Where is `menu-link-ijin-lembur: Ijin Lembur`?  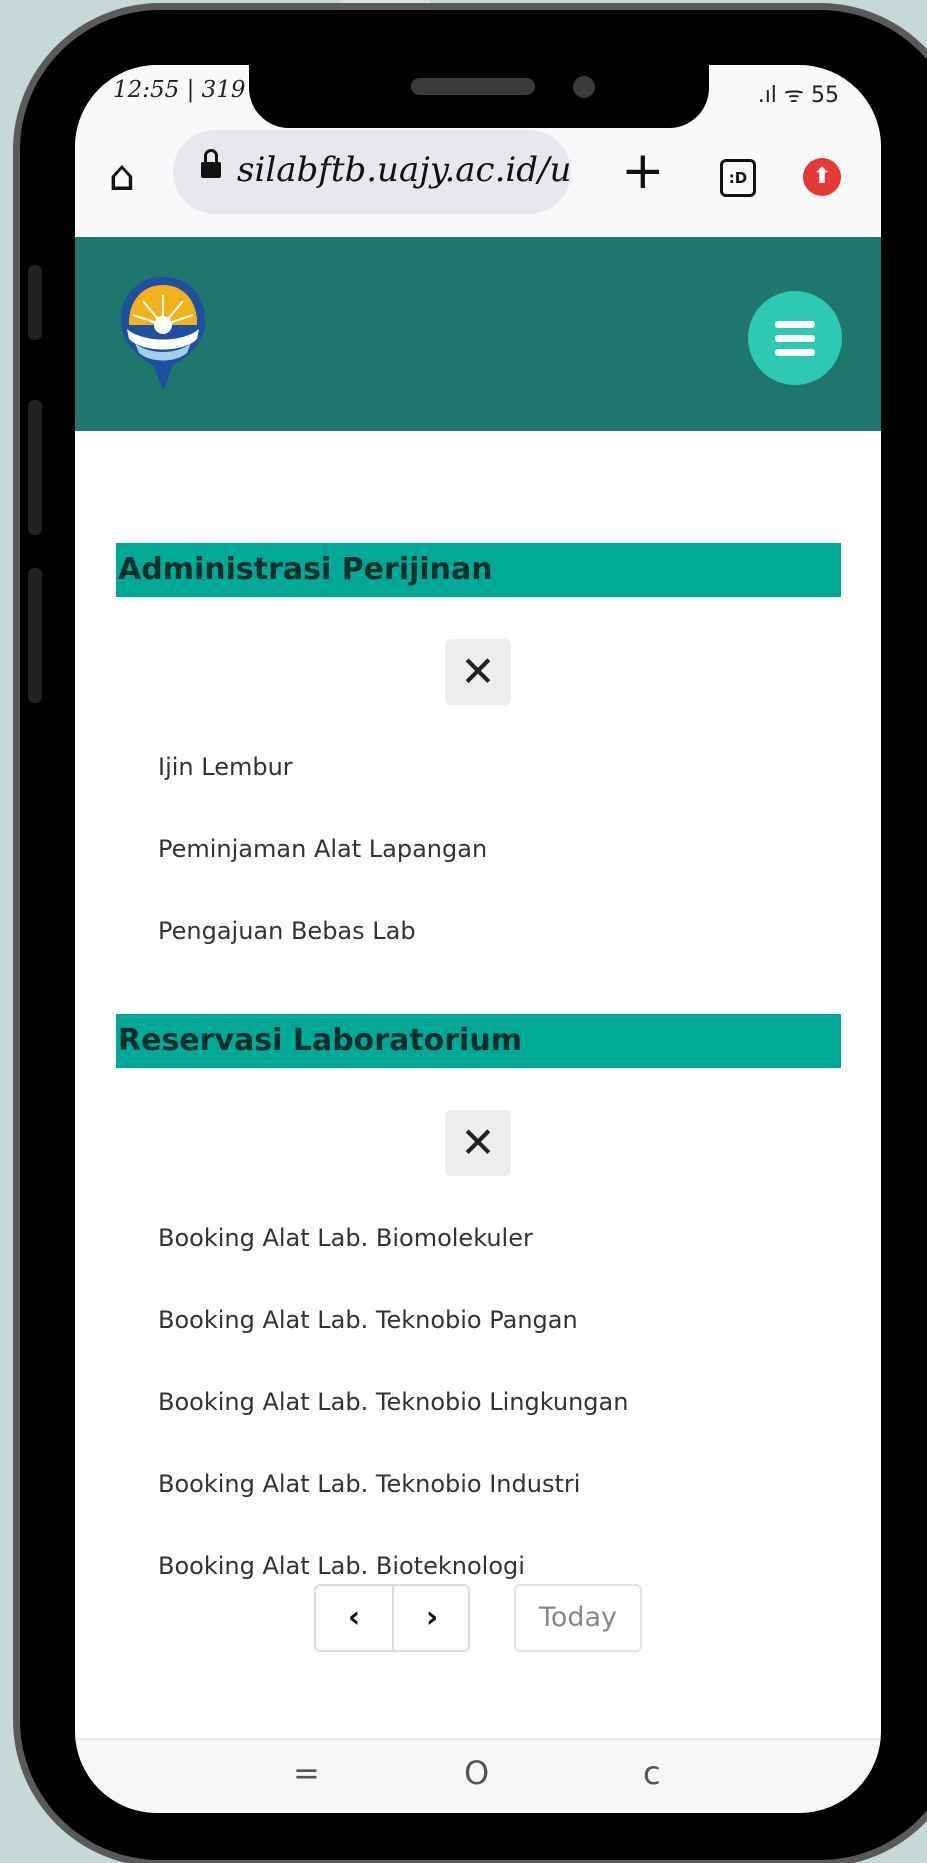
menu-link-ijin-lembur: Ijin Lembur is located at coordinates (225, 767).